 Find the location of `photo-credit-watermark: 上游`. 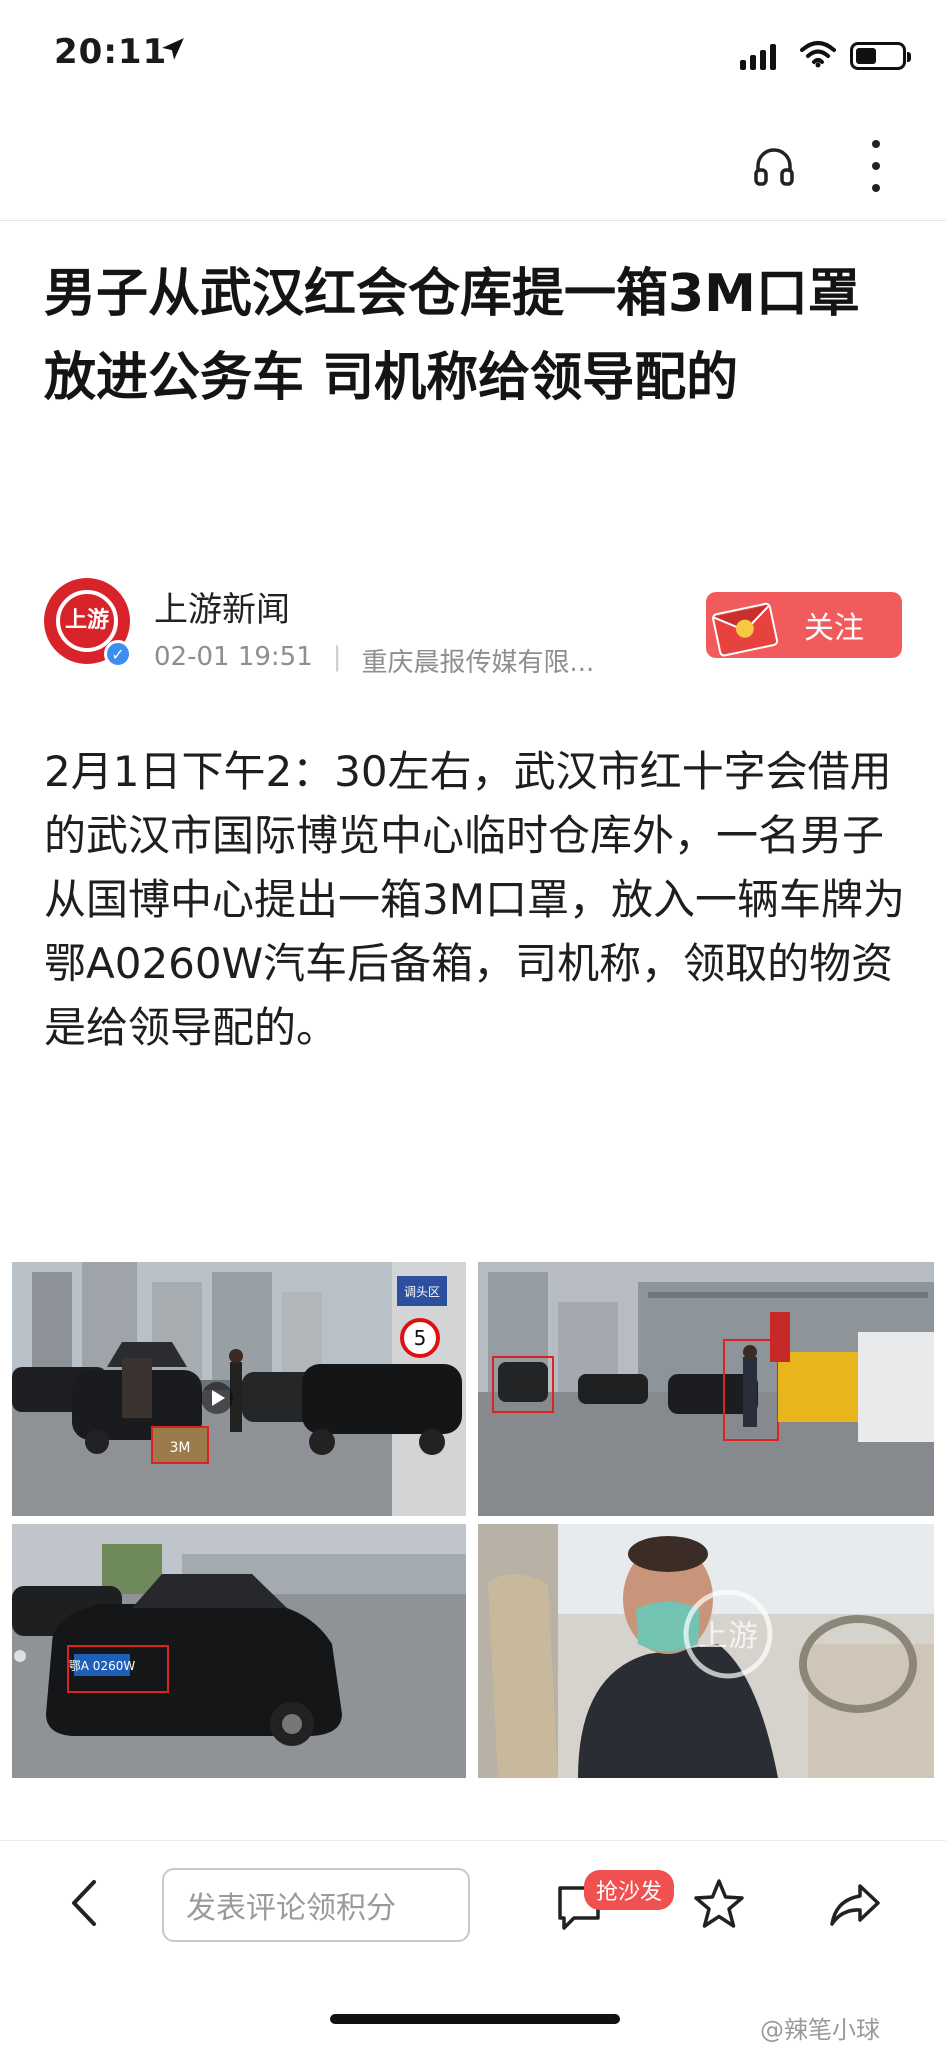

photo-credit-watermark: 上游 is located at coordinates (728, 1636).